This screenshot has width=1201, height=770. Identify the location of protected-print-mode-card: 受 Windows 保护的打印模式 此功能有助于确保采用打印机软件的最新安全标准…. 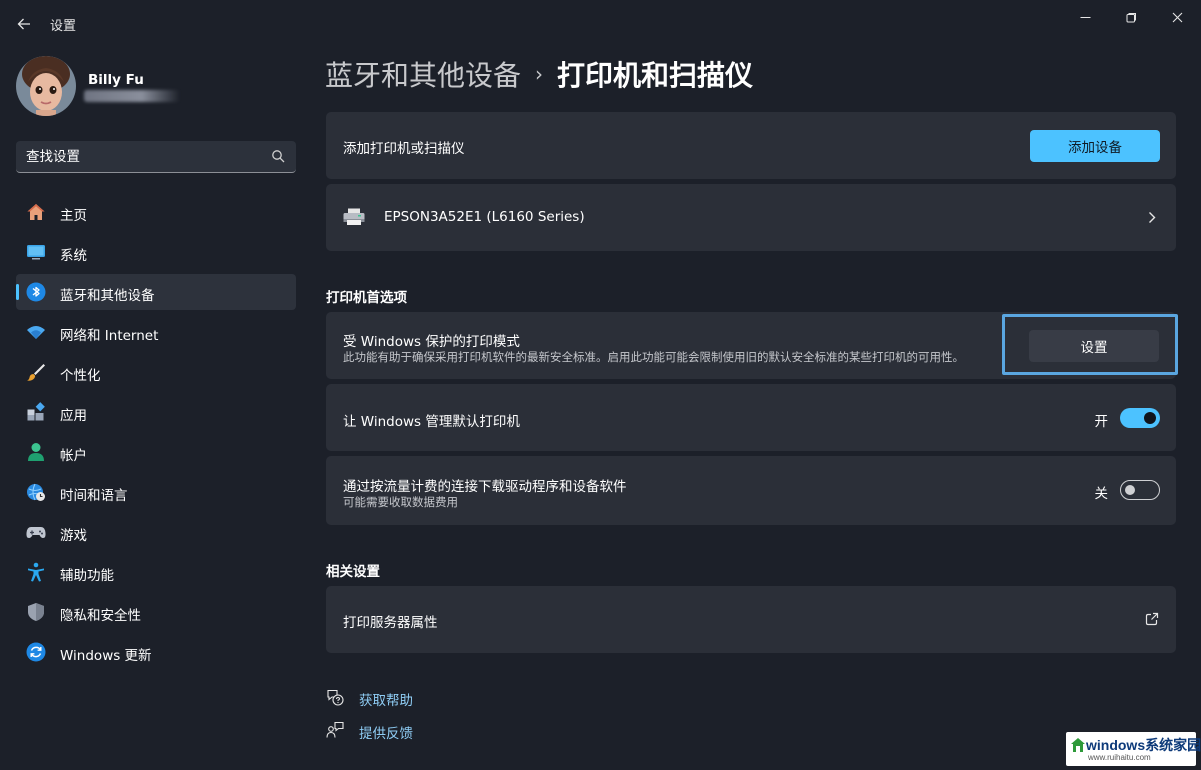
(752, 345).